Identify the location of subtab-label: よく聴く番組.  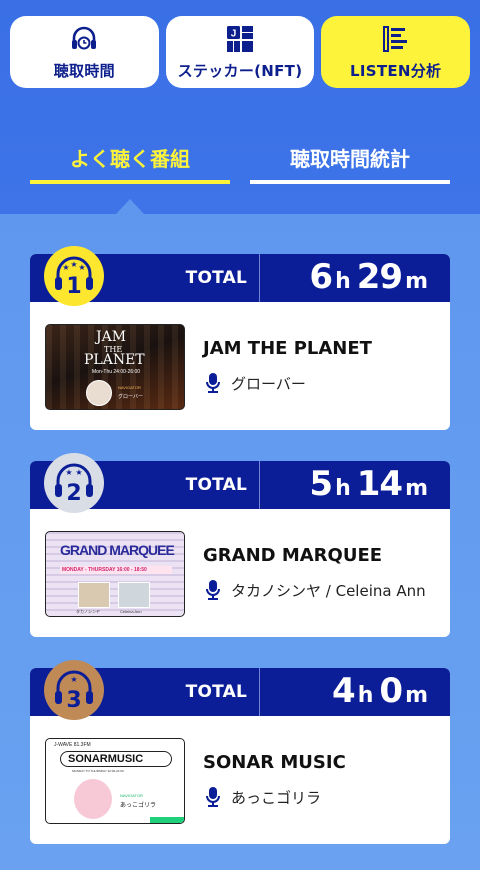
(130, 159).